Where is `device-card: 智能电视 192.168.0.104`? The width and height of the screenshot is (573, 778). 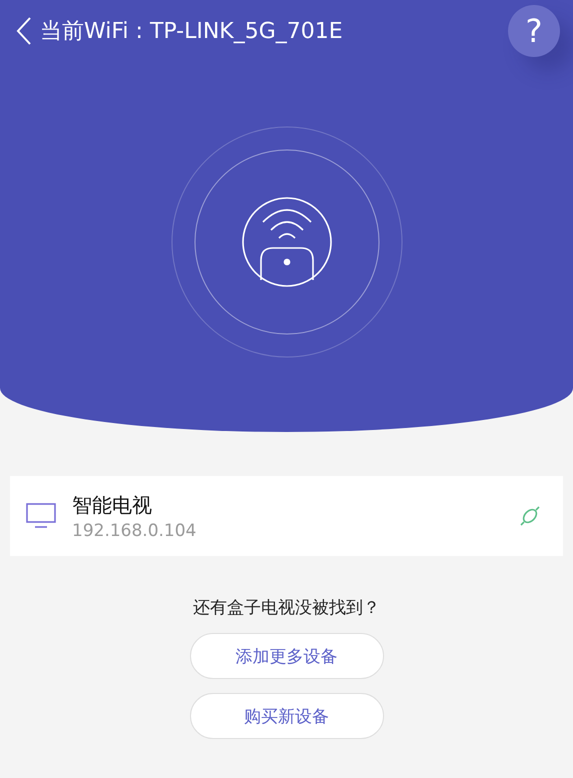 device-card: 智能电视 192.168.0.104 is located at coordinates (286, 516).